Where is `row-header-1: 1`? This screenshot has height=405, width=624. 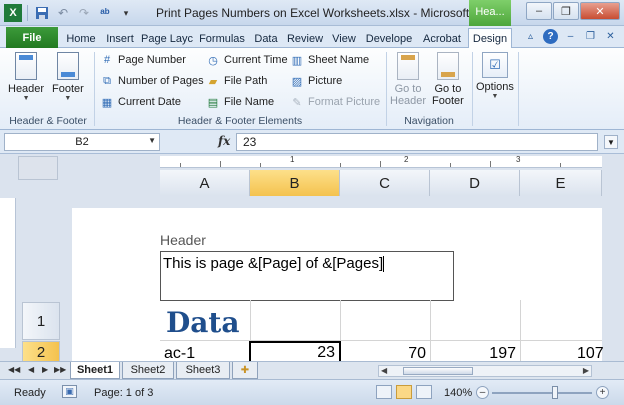
row-header-1: 1 is located at coordinates (41, 321).